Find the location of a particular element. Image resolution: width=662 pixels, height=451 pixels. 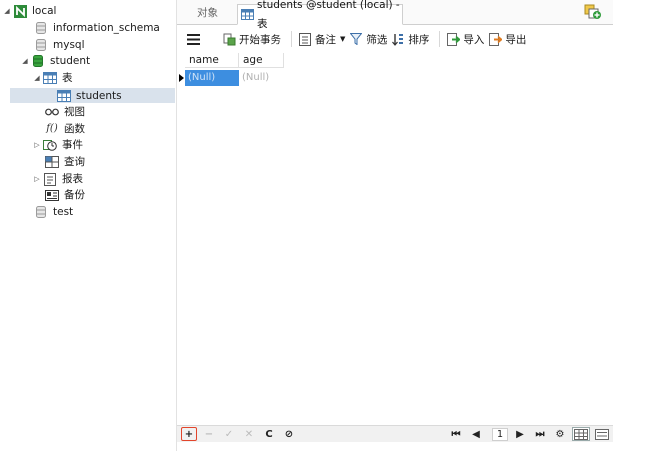

view-glasses-icon is located at coordinates (52, 112).